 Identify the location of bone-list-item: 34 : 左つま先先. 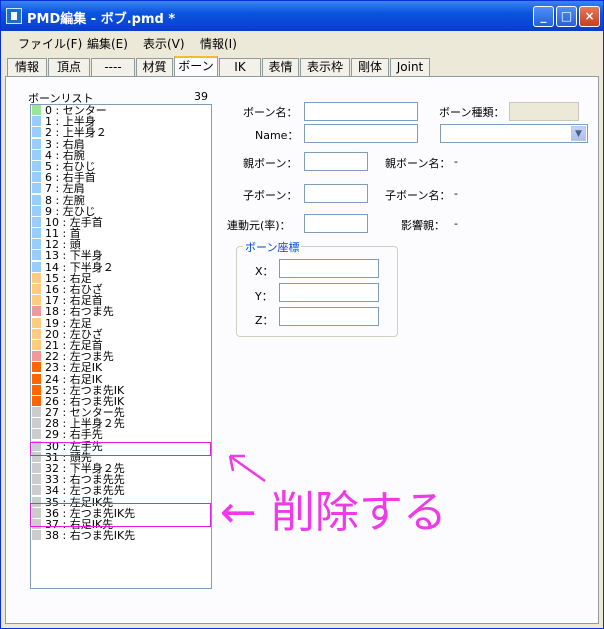
(121, 490).